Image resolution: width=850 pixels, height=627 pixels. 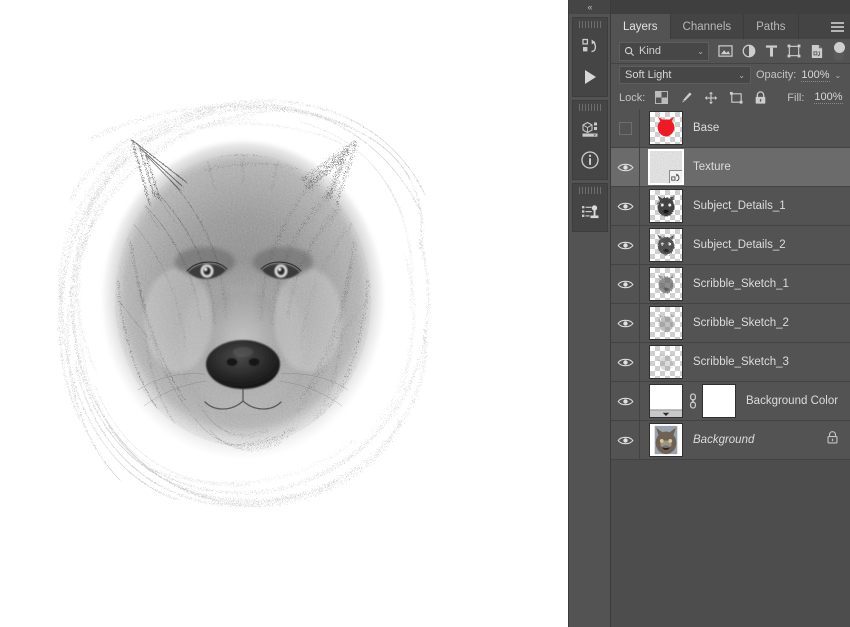 I want to click on filter-type-icons, so click(x=771, y=51).